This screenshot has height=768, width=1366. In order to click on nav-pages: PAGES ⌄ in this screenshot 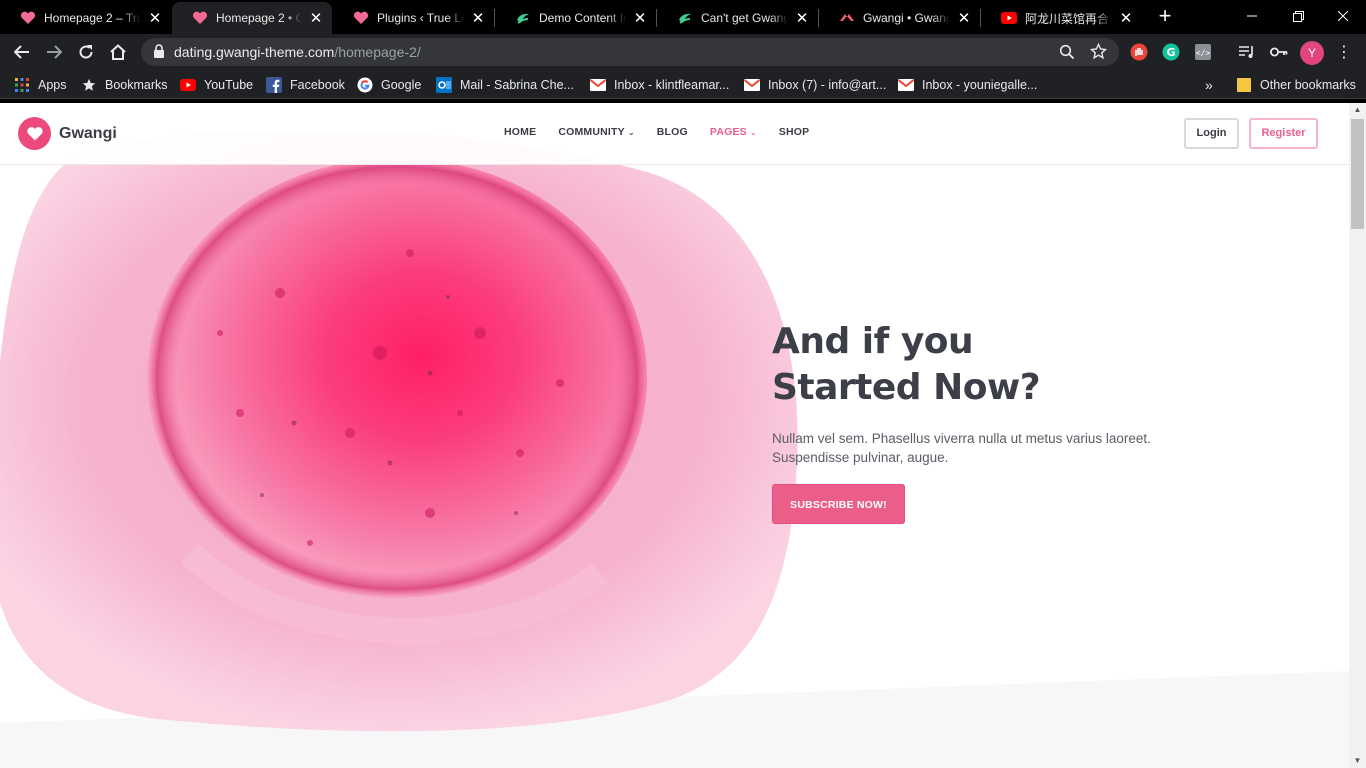, I will do `click(733, 132)`.